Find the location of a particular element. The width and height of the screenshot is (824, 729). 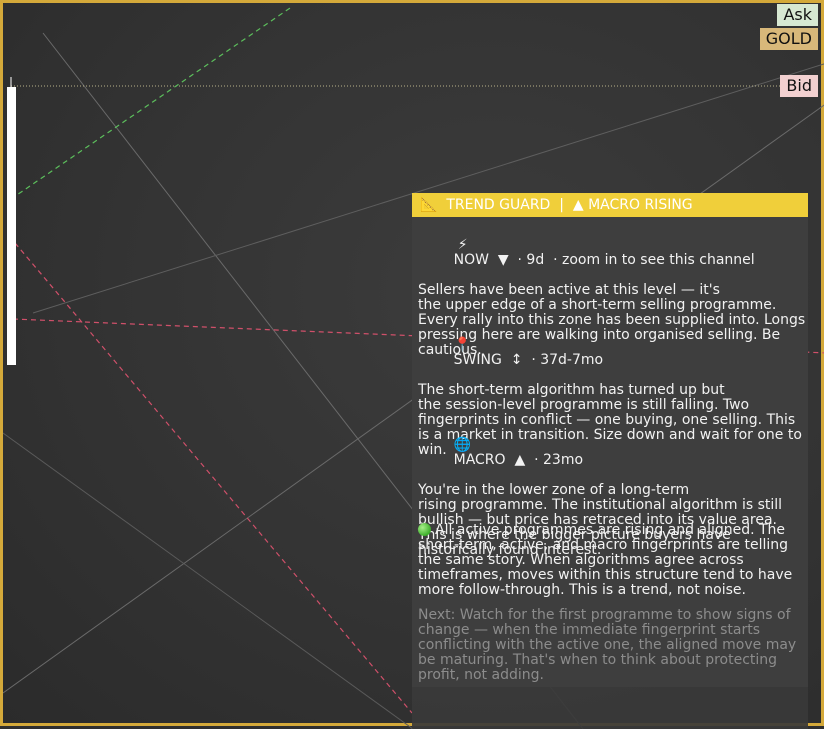

globe-icon: 🌐 is located at coordinates (462, 445).